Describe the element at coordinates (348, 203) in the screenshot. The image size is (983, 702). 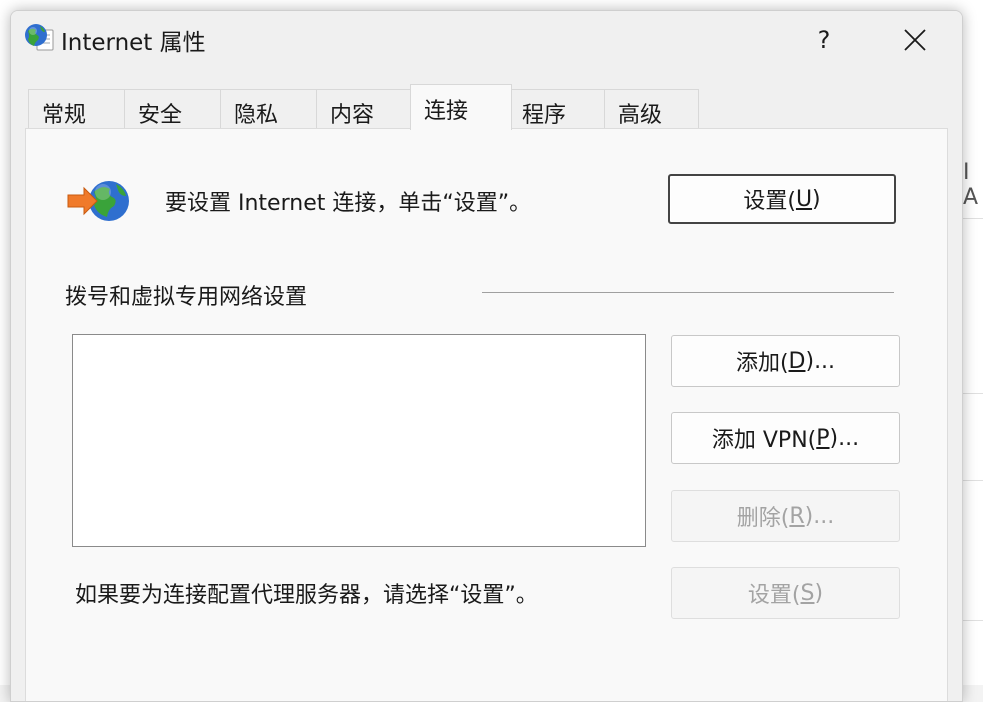
I see `connection-setup-instructions: 要设置 Internet 连接，单击“设置”。` at that location.